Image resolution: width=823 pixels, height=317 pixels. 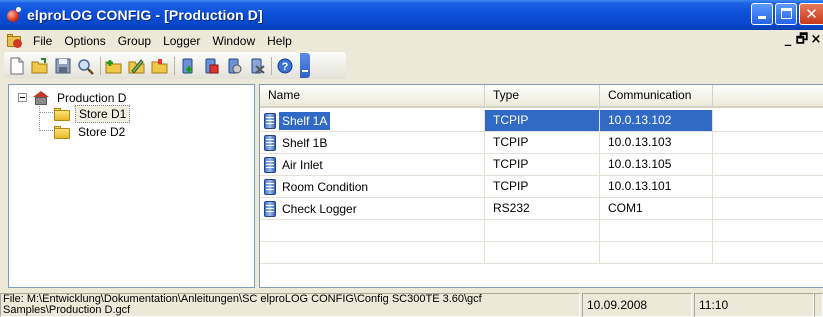 What do you see at coordinates (656, 121) in the screenshot?
I see `row-communication: 10.0.13.102` at bounding box center [656, 121].